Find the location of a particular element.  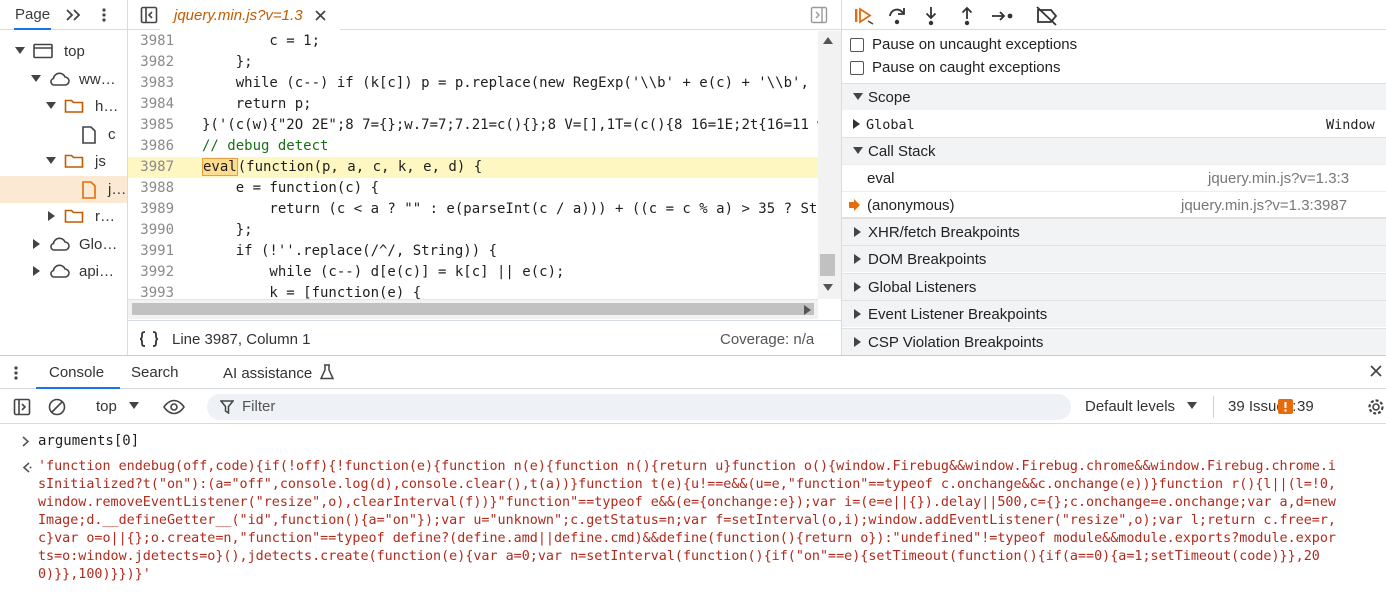

line-number: 3984 is located at coordinates (151, 104).